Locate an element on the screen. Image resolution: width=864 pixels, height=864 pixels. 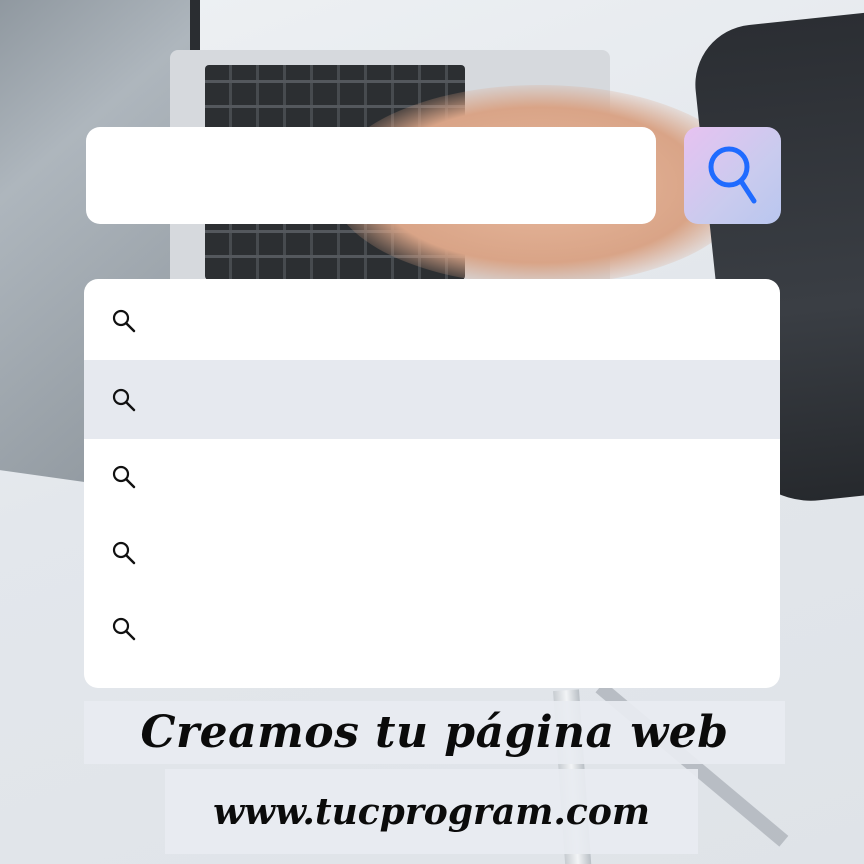
website-url: www.tucprogram.com is located at coordinates (431, 811).